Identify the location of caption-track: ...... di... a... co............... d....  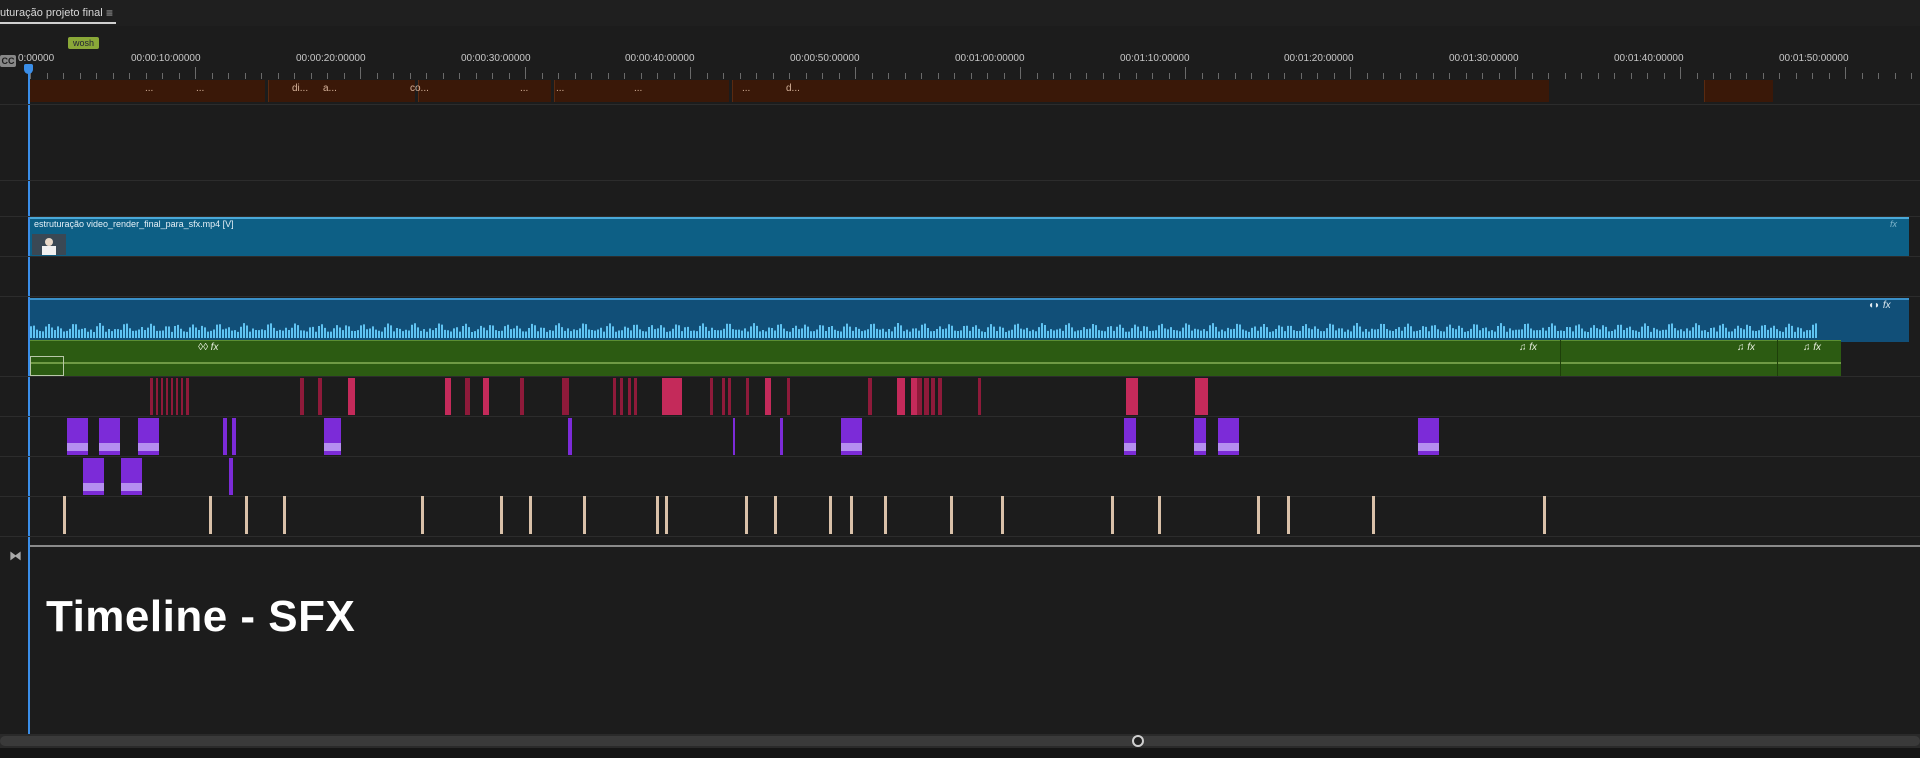
(974, 92).